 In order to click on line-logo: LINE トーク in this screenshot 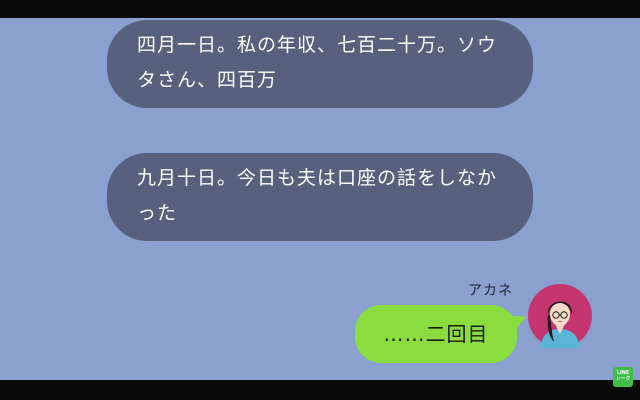, I will do `click(623, 377)`.